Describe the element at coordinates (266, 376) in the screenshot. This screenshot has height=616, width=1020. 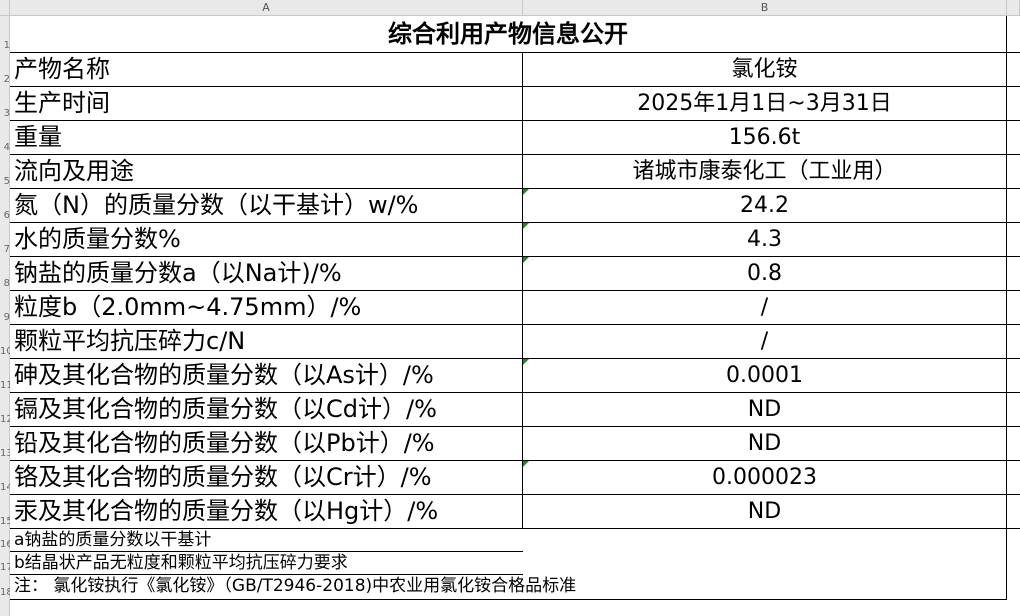
I see `property-label-cell: 砷及其化合物的质量分数（以As计）/%` at that location.